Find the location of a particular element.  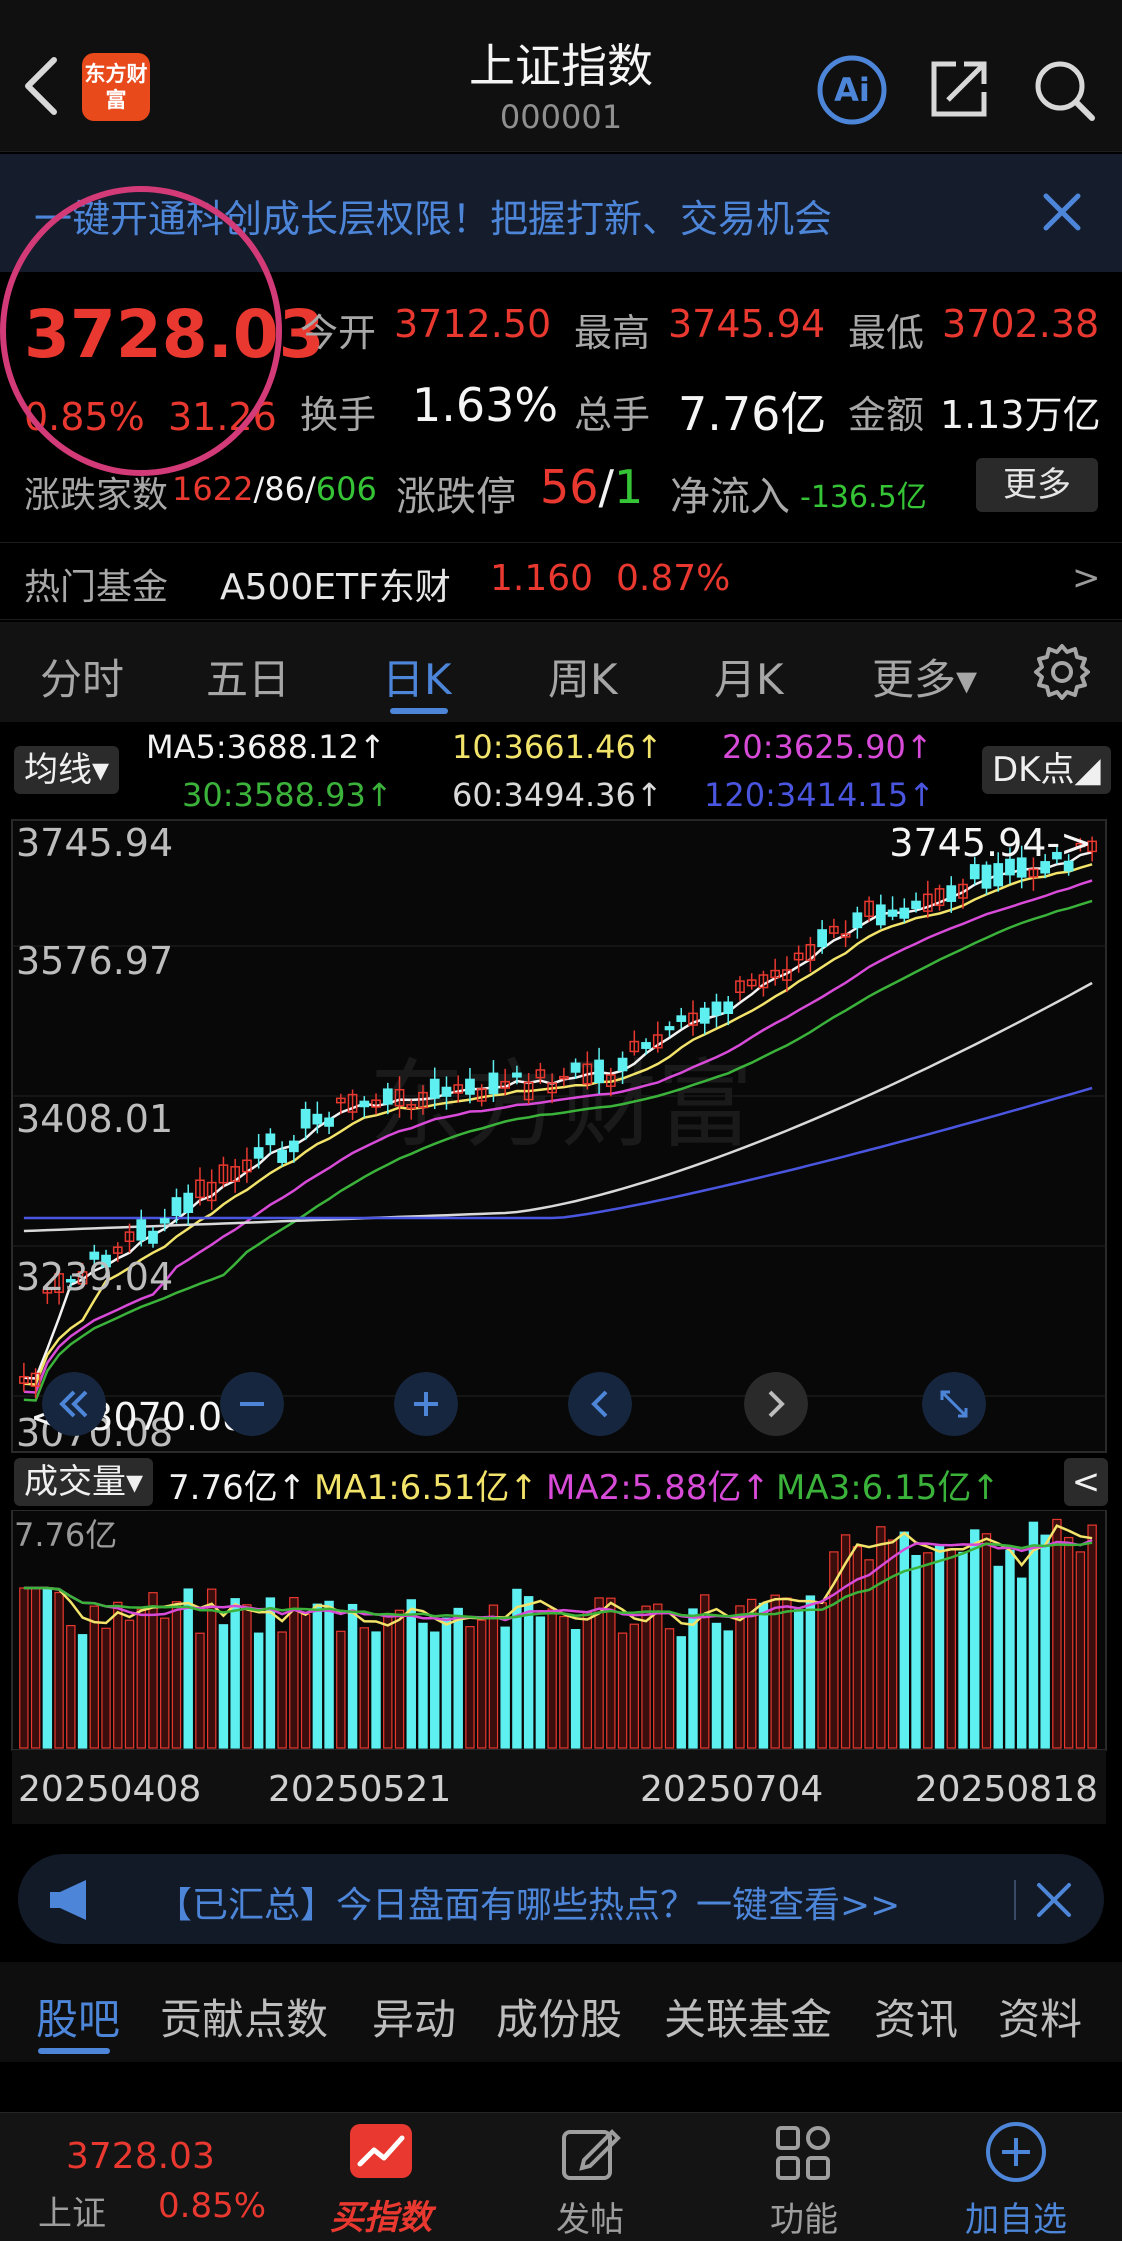

fullscreen-icon is located at coordinates (954, 1404).